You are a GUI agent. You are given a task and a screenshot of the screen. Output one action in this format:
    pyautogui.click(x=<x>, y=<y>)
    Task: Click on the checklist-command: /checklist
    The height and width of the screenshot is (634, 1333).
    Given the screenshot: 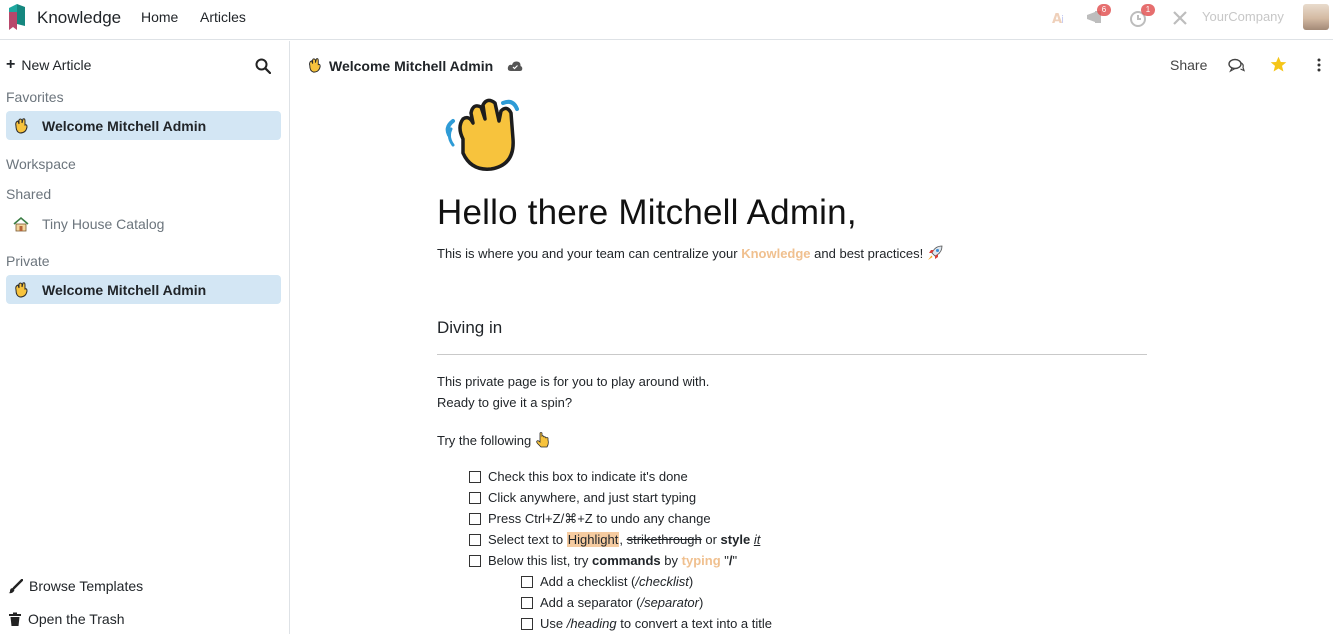 What is the action you would take?
    pyautogui.click(x=662, y=581)
    